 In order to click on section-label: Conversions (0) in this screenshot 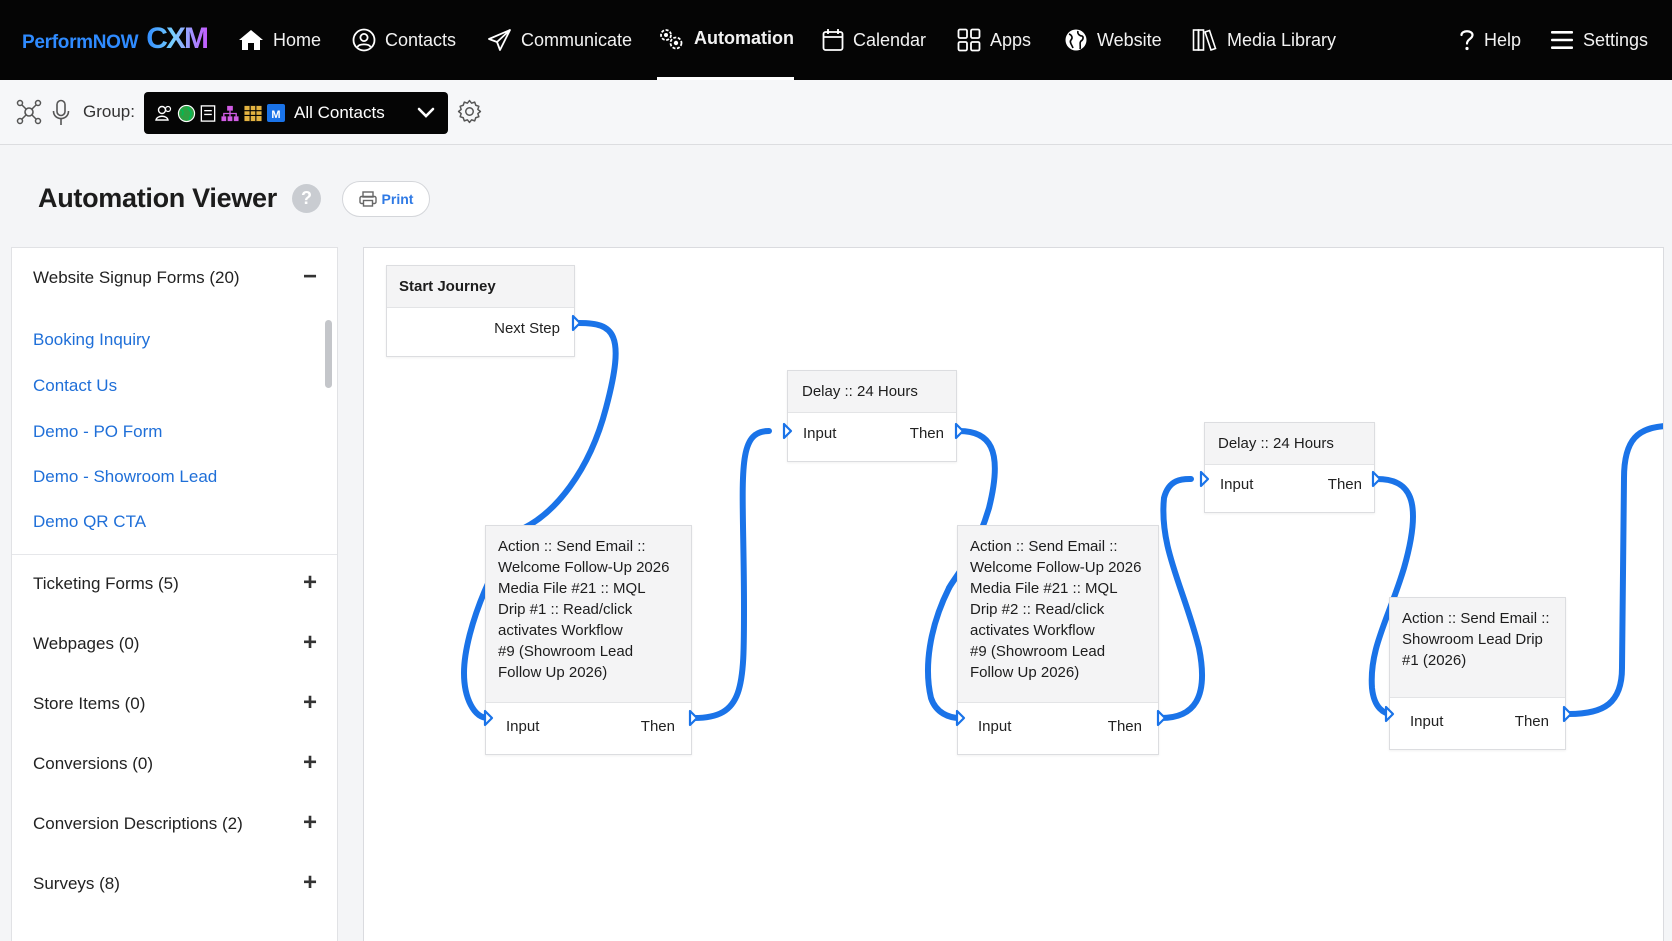, I will do `click(93, 763)`.